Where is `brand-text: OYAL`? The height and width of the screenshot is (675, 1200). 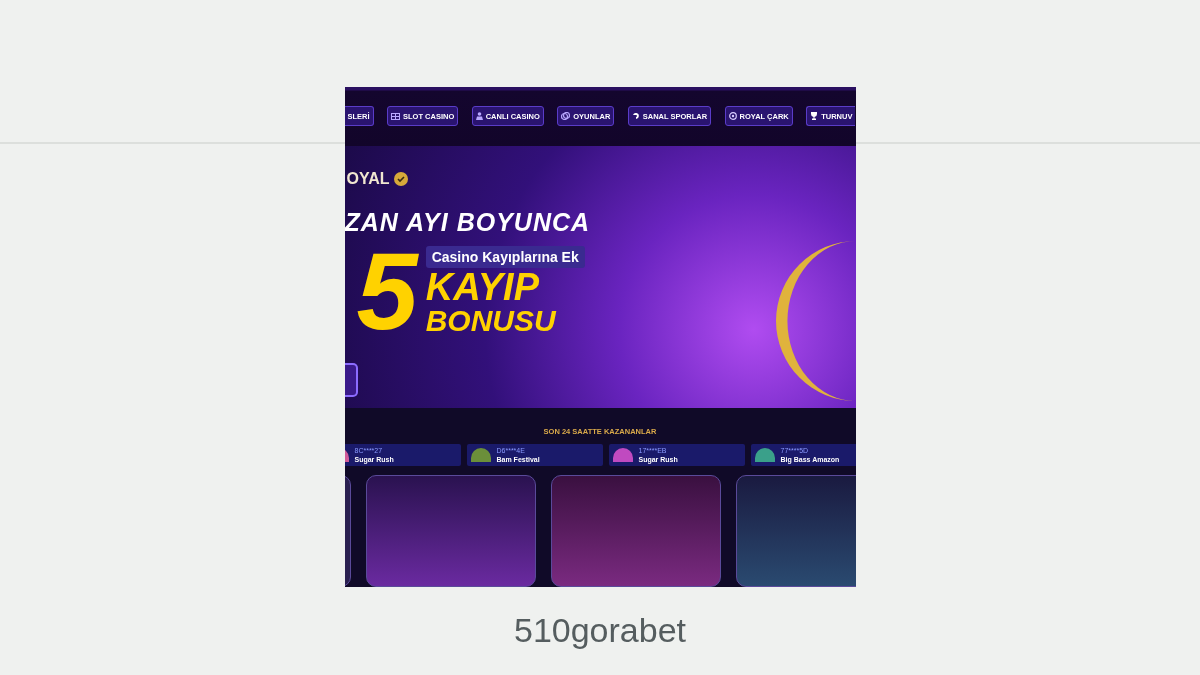 brand-text: OYAL is located at coordinates (368, 178).